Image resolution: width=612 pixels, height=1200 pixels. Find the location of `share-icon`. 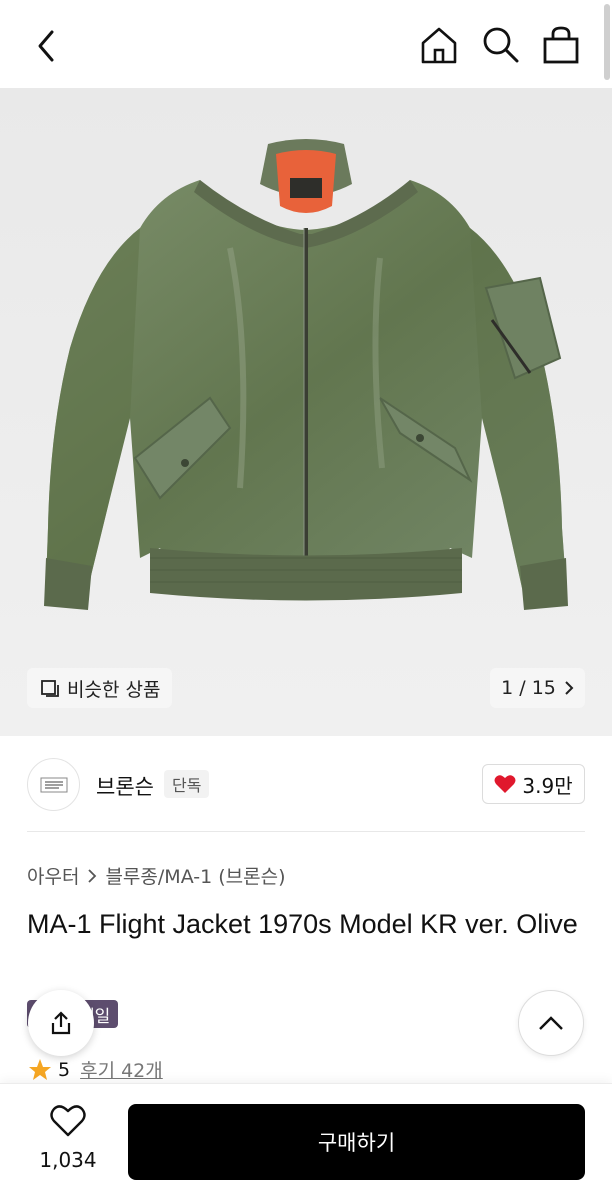

share-icon is located at coordinates (61, 1023).